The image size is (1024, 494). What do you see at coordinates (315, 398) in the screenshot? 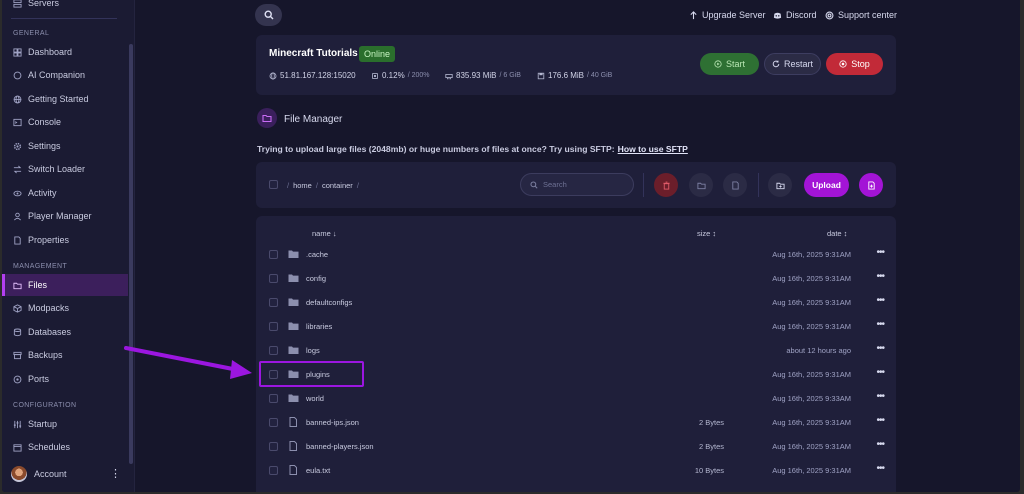
I see `file-name: world` at bounding box center [315, 398].